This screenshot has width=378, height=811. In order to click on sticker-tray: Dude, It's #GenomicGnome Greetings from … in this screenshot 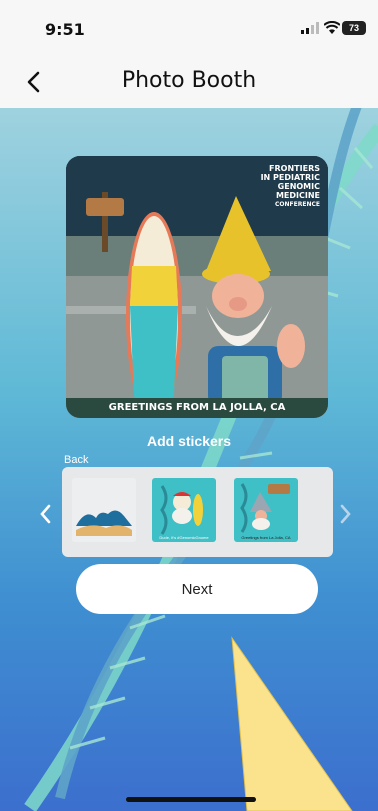, I will do `click(197, 512)`.